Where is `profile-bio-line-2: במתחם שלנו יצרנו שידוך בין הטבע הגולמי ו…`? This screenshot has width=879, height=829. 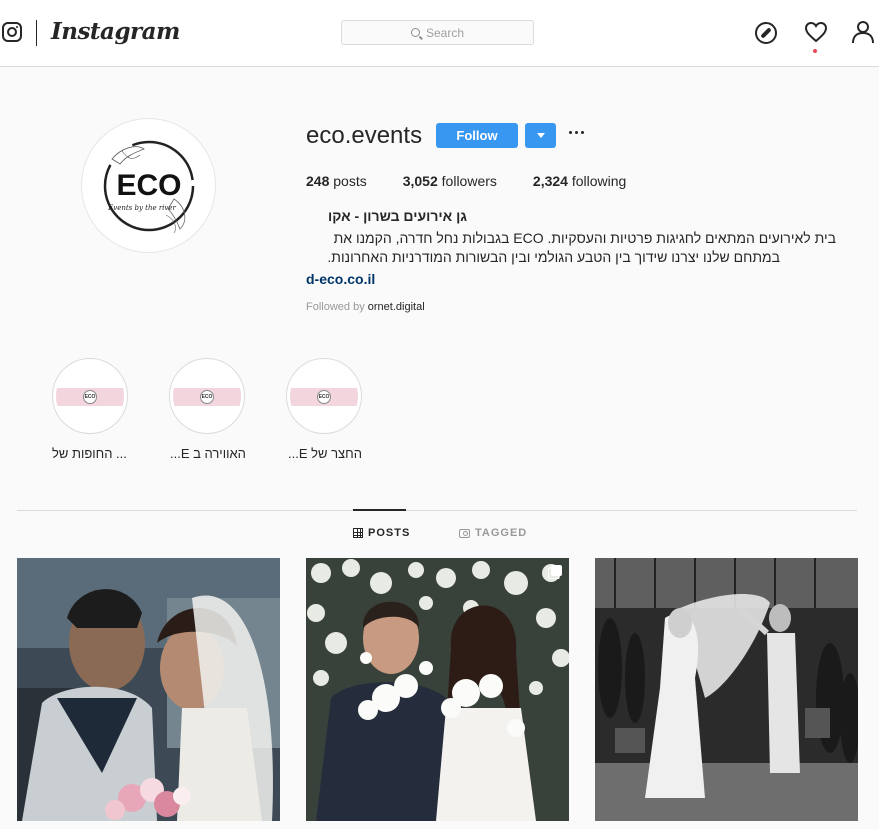 profile-bio-line-2: במתחם שלנו יצרנו שידוך בין הטבע הגולמי ו… is located at coordinates (553, 257).